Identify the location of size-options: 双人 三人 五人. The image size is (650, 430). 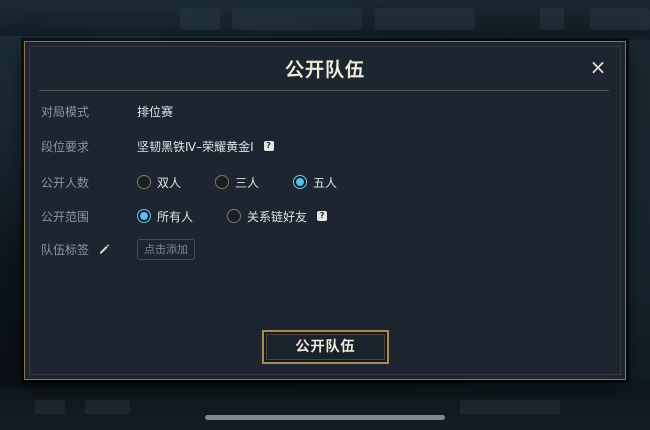
(254, 182).